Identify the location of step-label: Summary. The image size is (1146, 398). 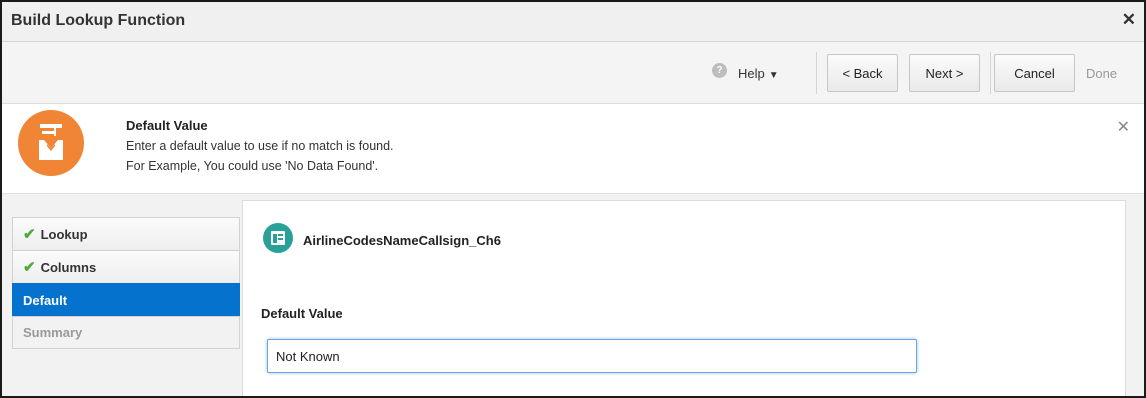
(53, 332).